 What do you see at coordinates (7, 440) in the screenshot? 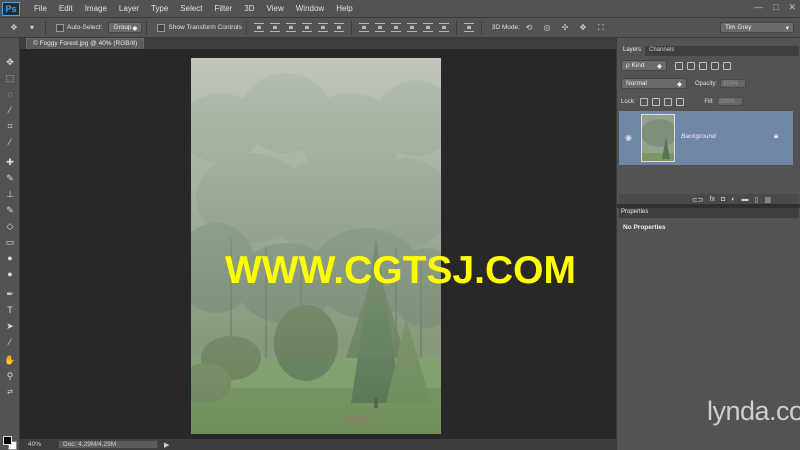
I see `foreground-color-swatch` at bounding box center [7, 440].